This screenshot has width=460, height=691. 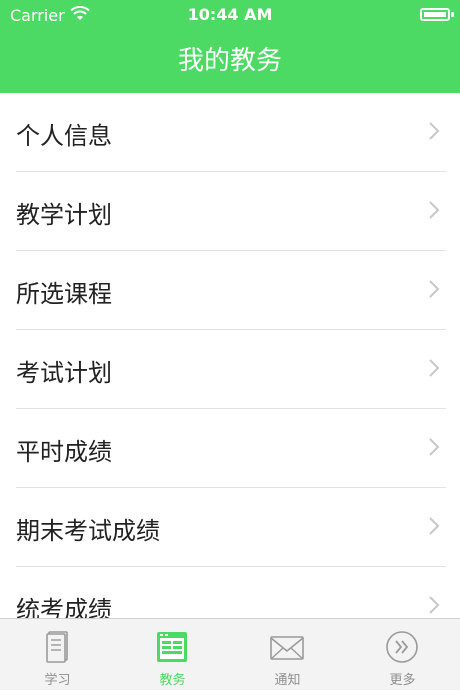 I want to click on status-bar: Carrier 10:44 AM, so click(x=230, y=15).